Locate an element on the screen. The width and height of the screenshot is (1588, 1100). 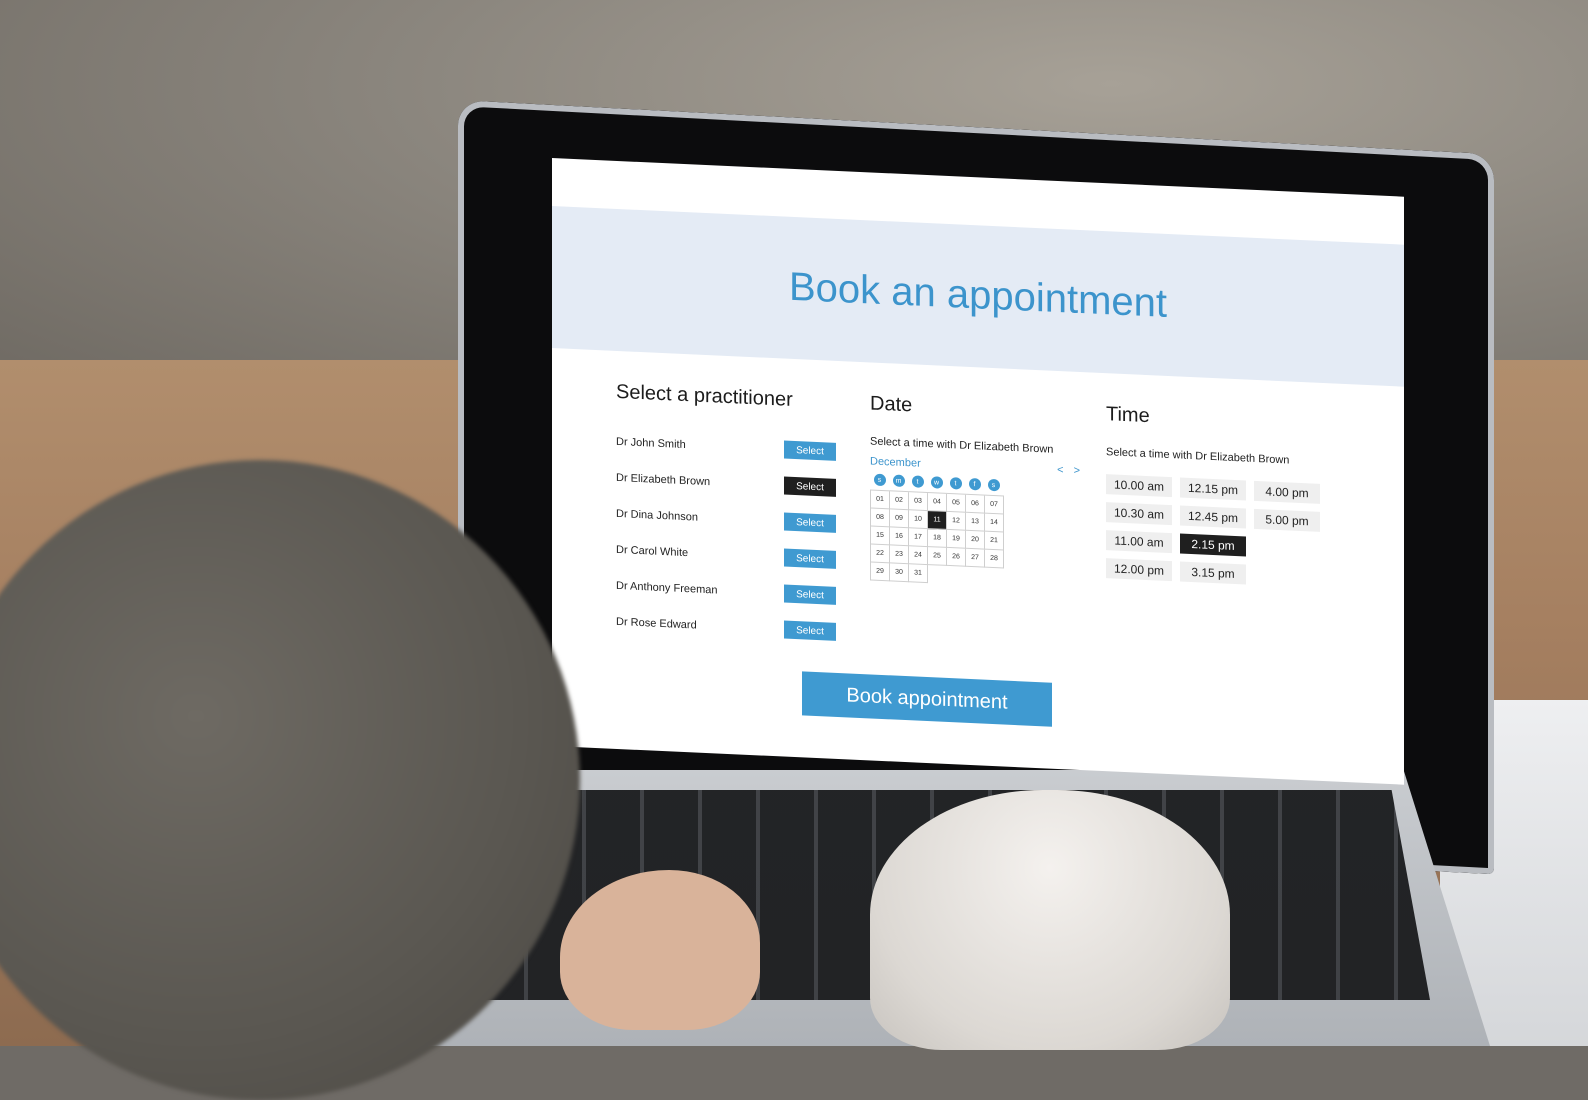
calendar-day: 16 is located at coordinates (899, 537).